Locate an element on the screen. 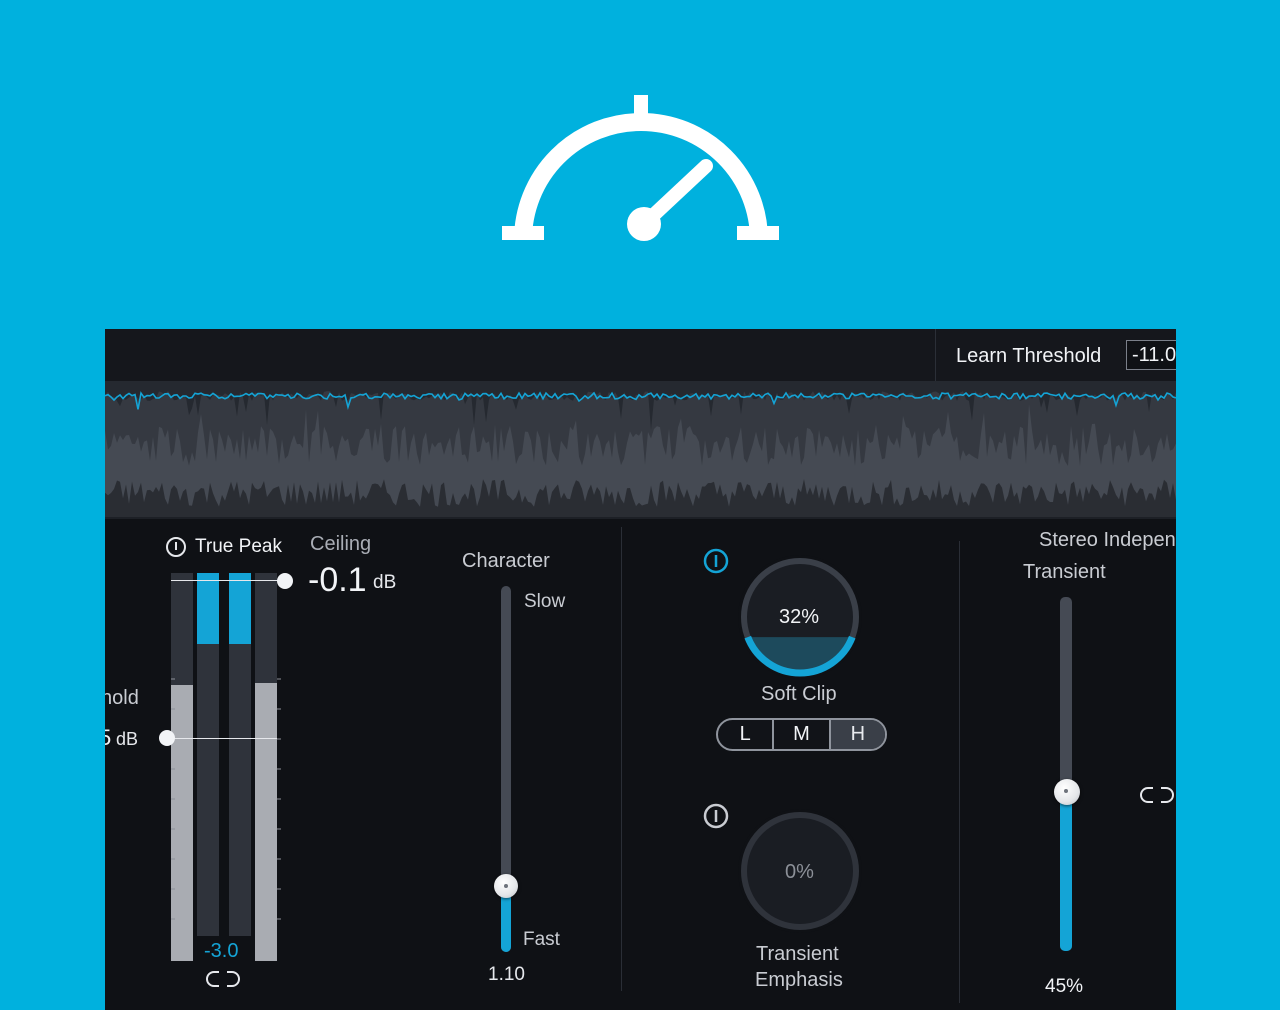 The image size is (1280, 1010). soft-clip-mode-selector: L M H is located at coordinates (801, 734).